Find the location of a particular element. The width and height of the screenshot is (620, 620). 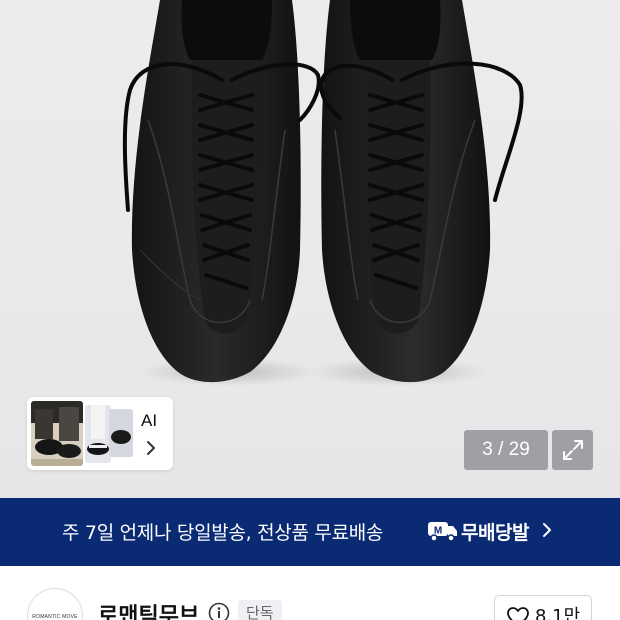

ai-recommendation-card: AI is located at coordinates (100, 433).